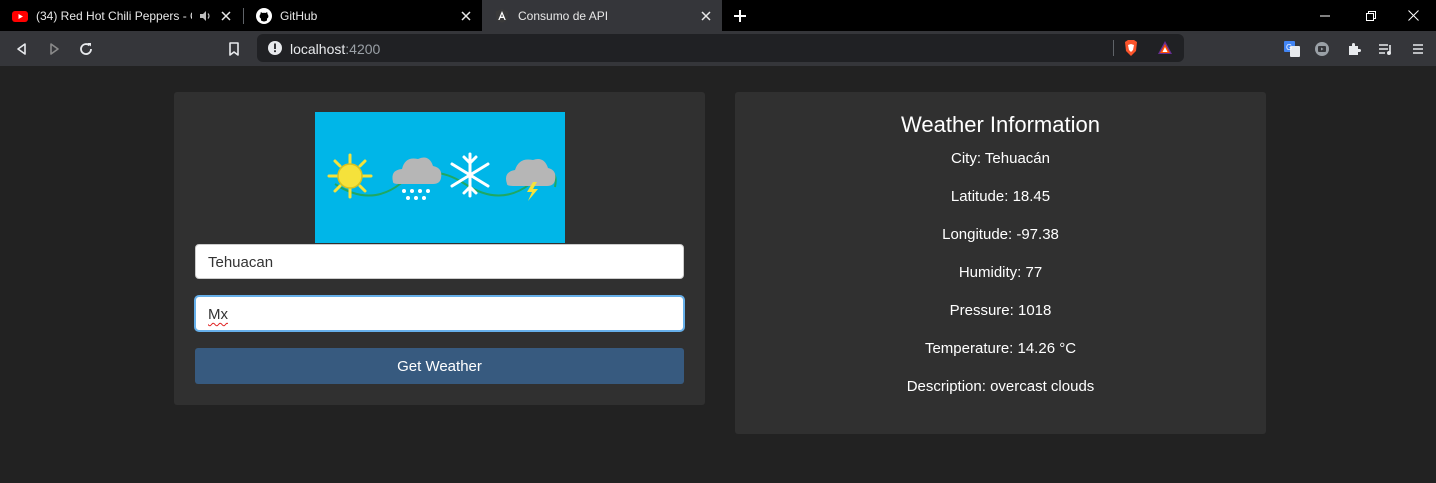 This screenshot has width=1436, height=483. Describe the element at coordinates (1165, 48) in the screenshot. I see `brave-rewards-icon` at that location.